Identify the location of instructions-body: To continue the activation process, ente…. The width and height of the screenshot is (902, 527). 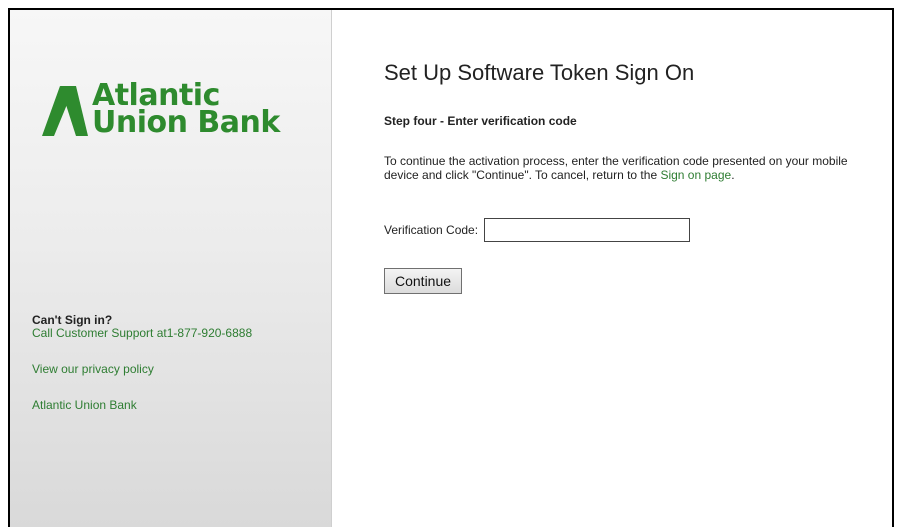
(616, 168).